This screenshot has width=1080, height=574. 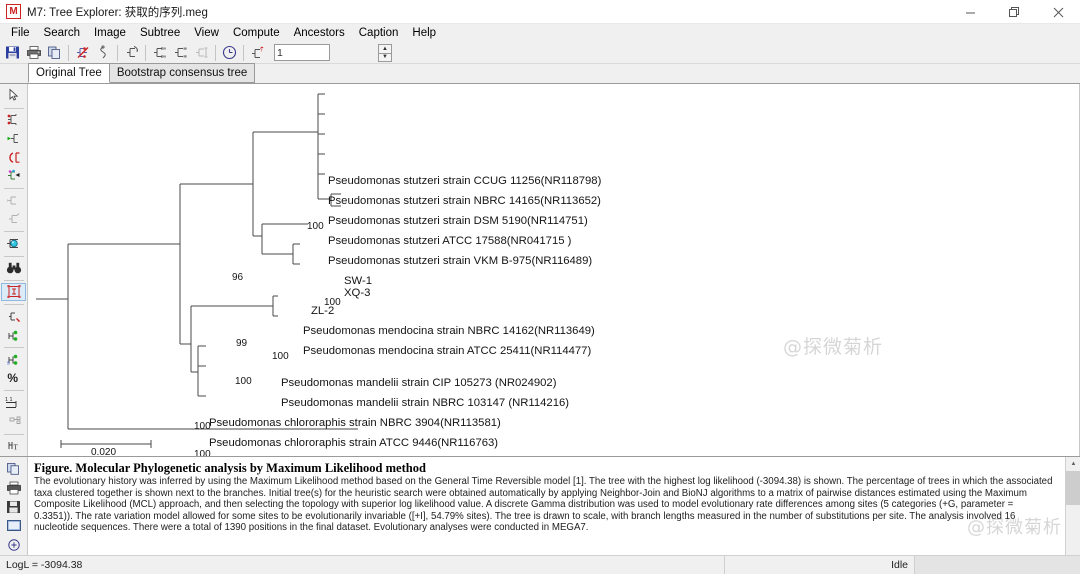 I want to click on add-branch-icon, so click(x=13, y=335).